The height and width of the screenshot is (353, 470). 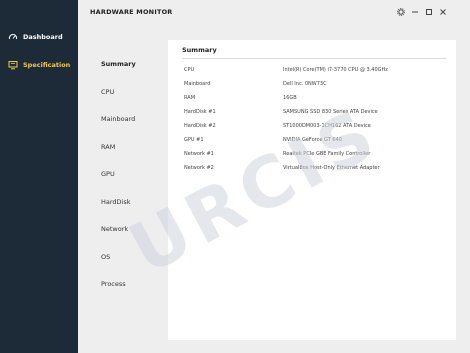 I want to click on spec-row: Mainboard Dell Inc. 0NW73C, so click(x=312, y=87).